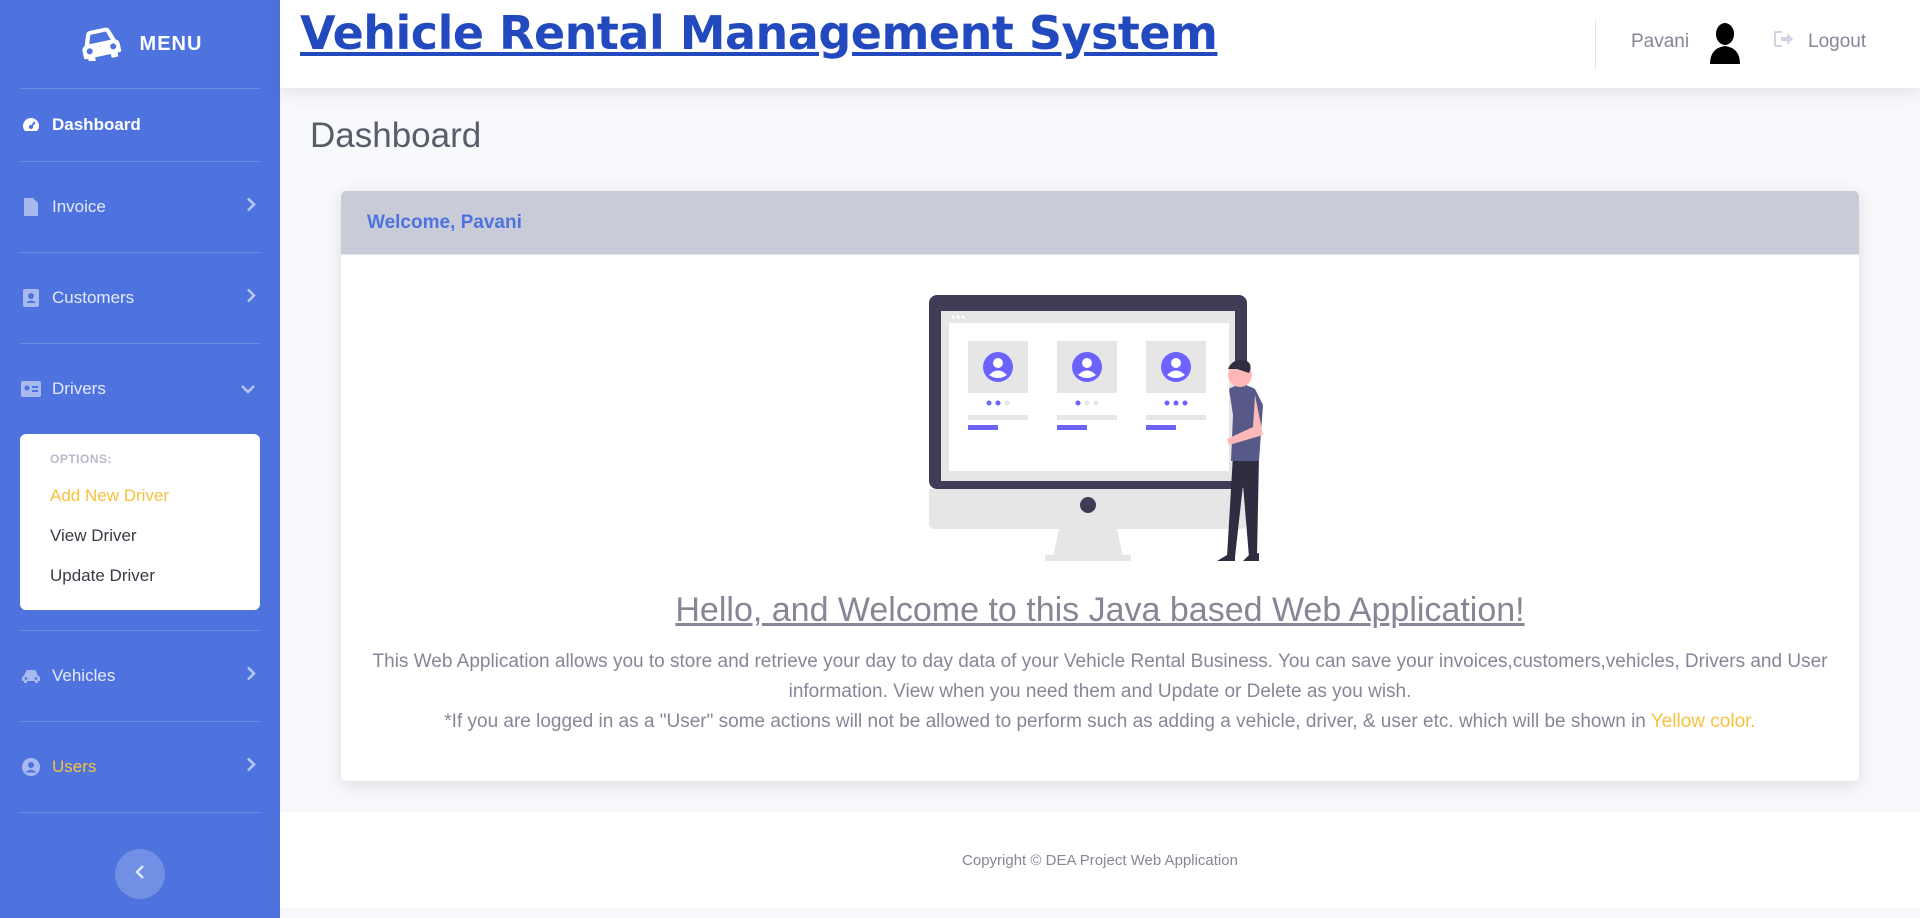  Describe the element at coordinates (171, 43) in the screenshot. I see `brand-label: MENU` at that location.